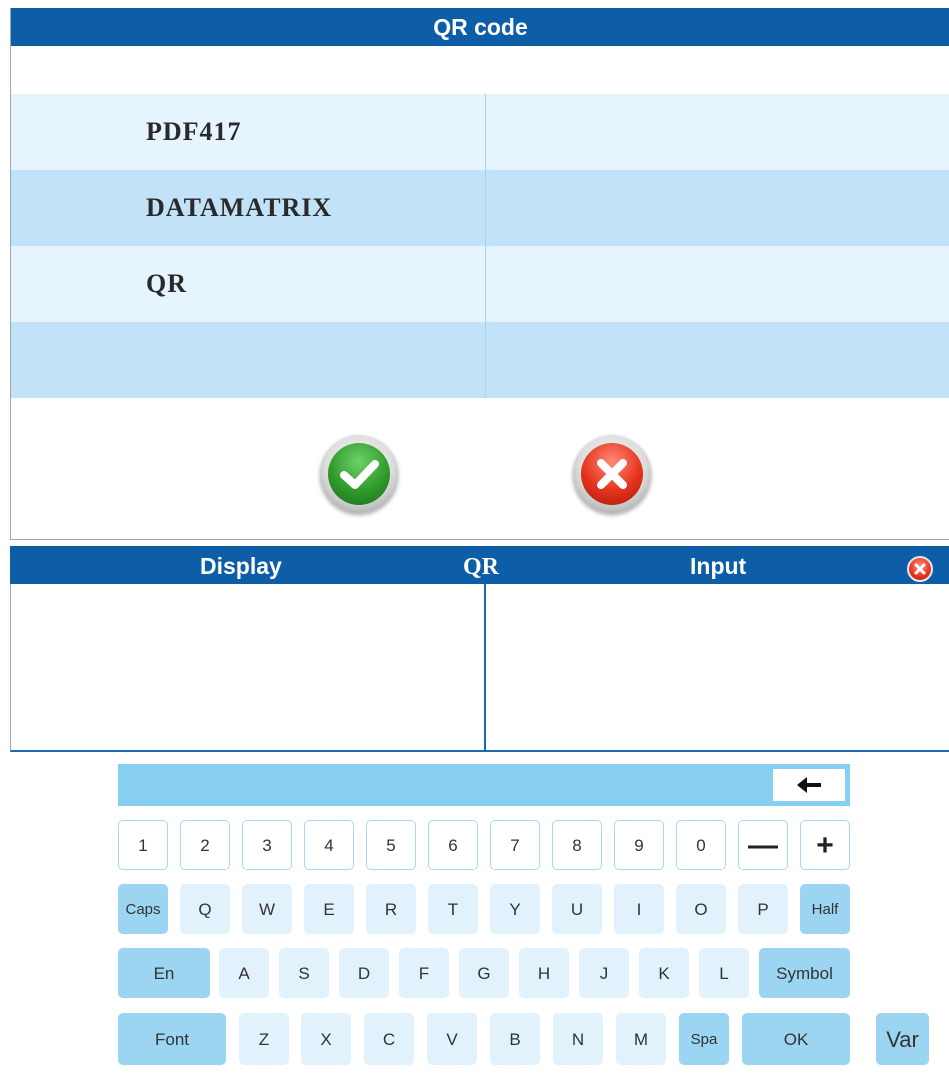 The image size is (949, 1075). Describe the element at coordinates (205, 909) in the screenshot. I see `key-q: Q` at that location.